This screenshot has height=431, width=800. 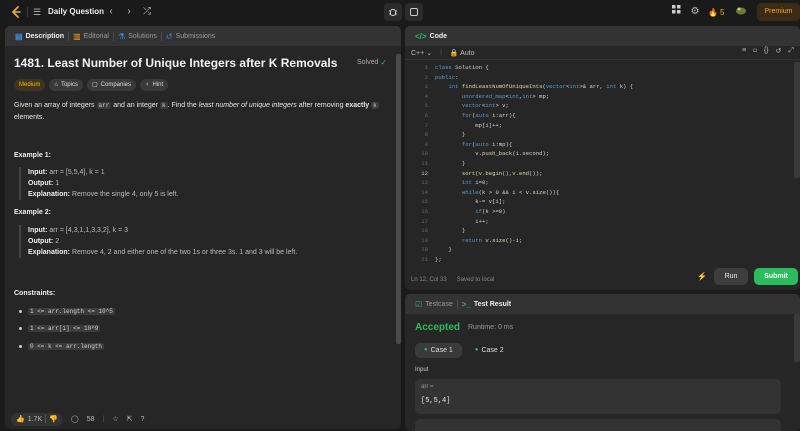 What do you see at coordinates (797, 338) in the screenshot?
I see `result-scrollbar` at bounding box center [797, 338].